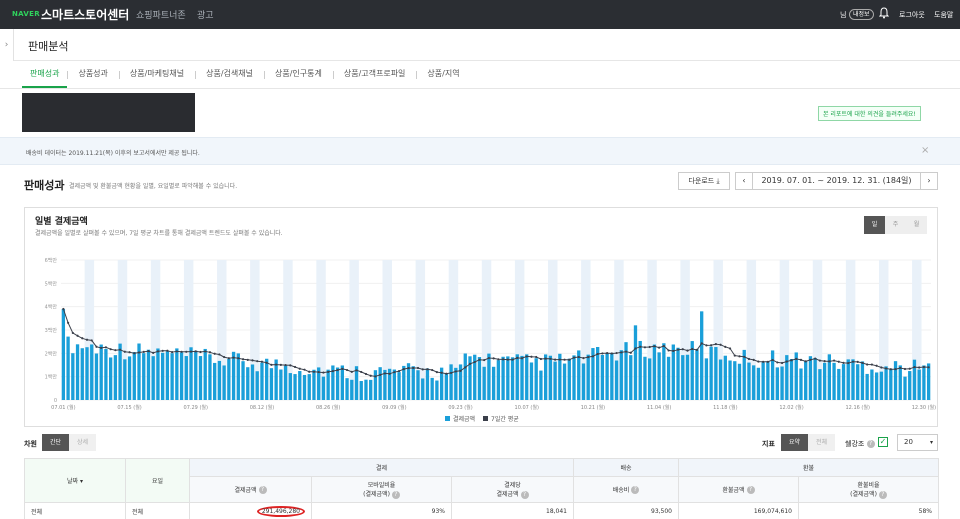 This screenshot has height=519, width=960. I want to click on col-ship-fee-label: 배송비, so click(621, 490).